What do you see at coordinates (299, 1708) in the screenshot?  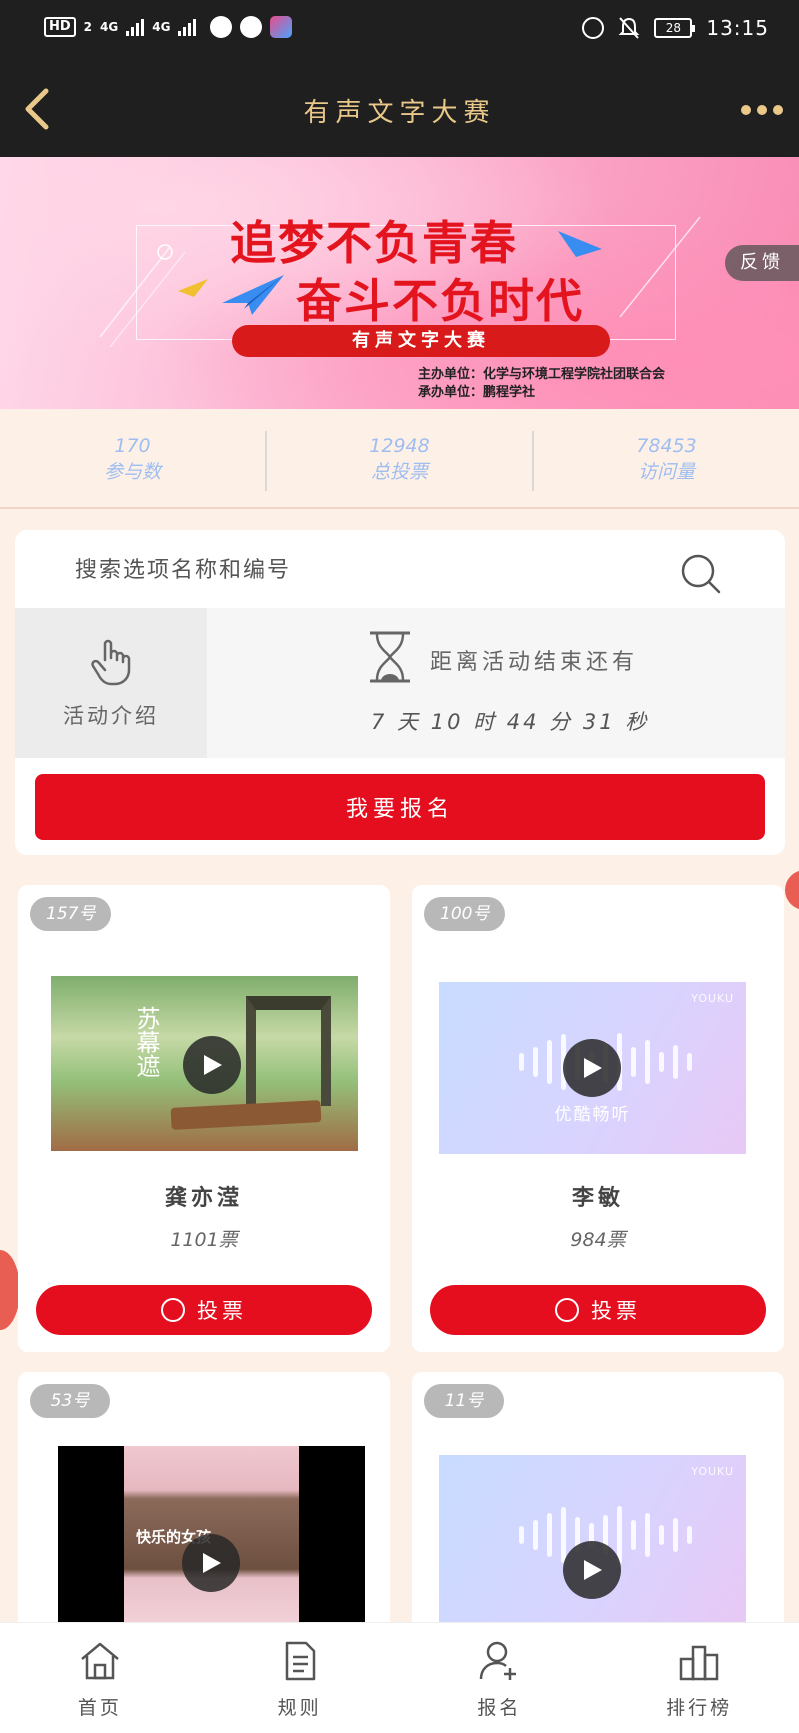 I see `tab-label: 规则` at bounding box center [299, 1708].